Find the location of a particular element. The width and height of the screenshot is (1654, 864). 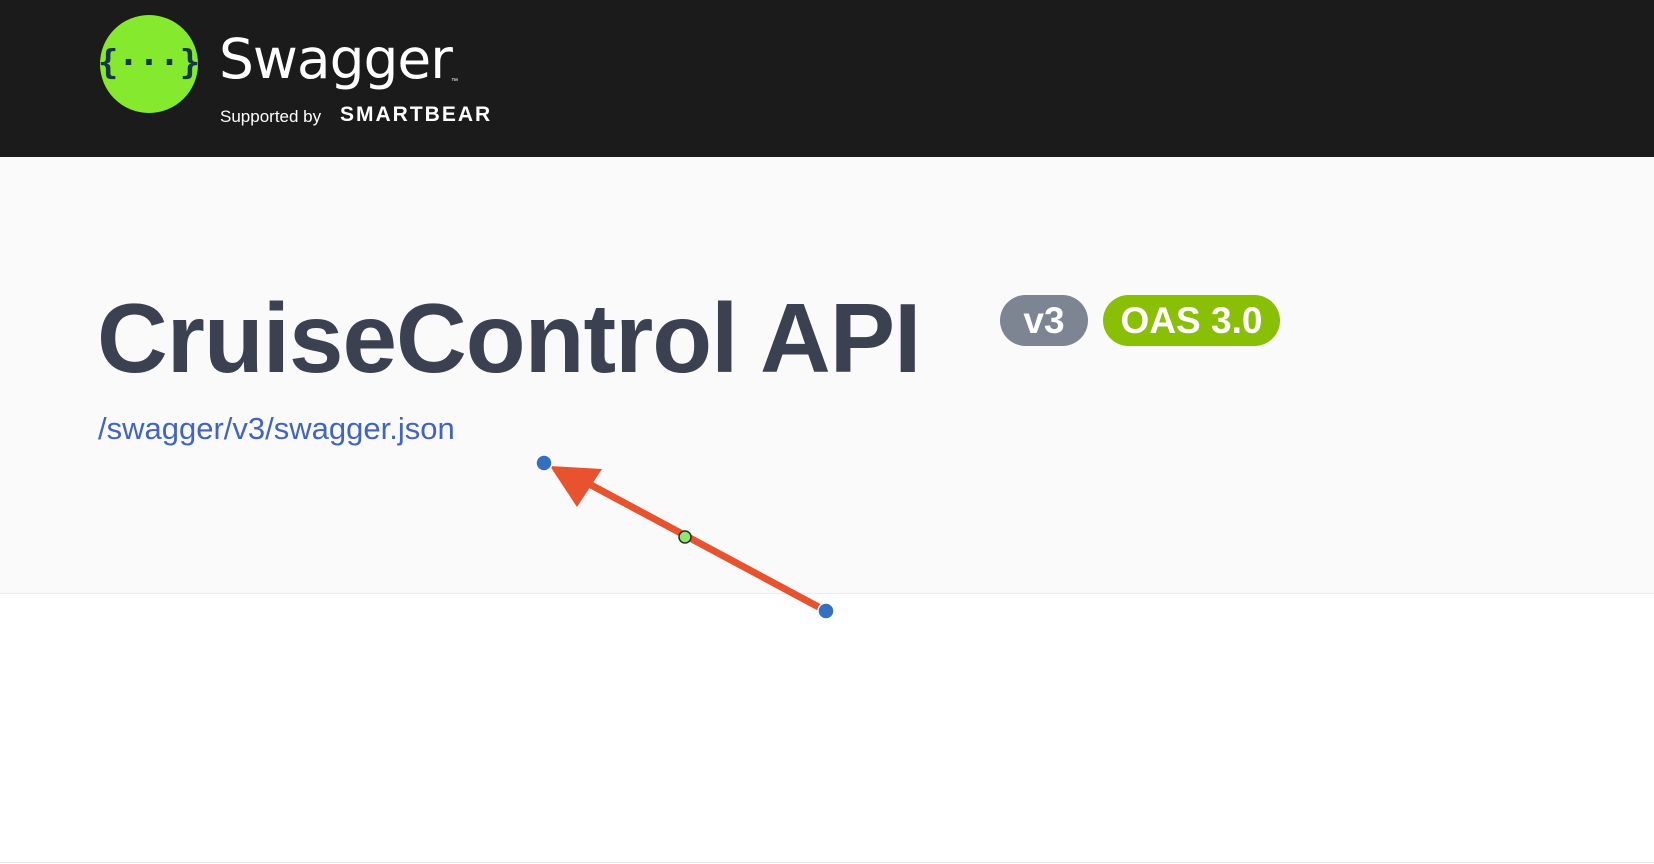

api-title: CruiseControl API is located at coordinates (509, 338).